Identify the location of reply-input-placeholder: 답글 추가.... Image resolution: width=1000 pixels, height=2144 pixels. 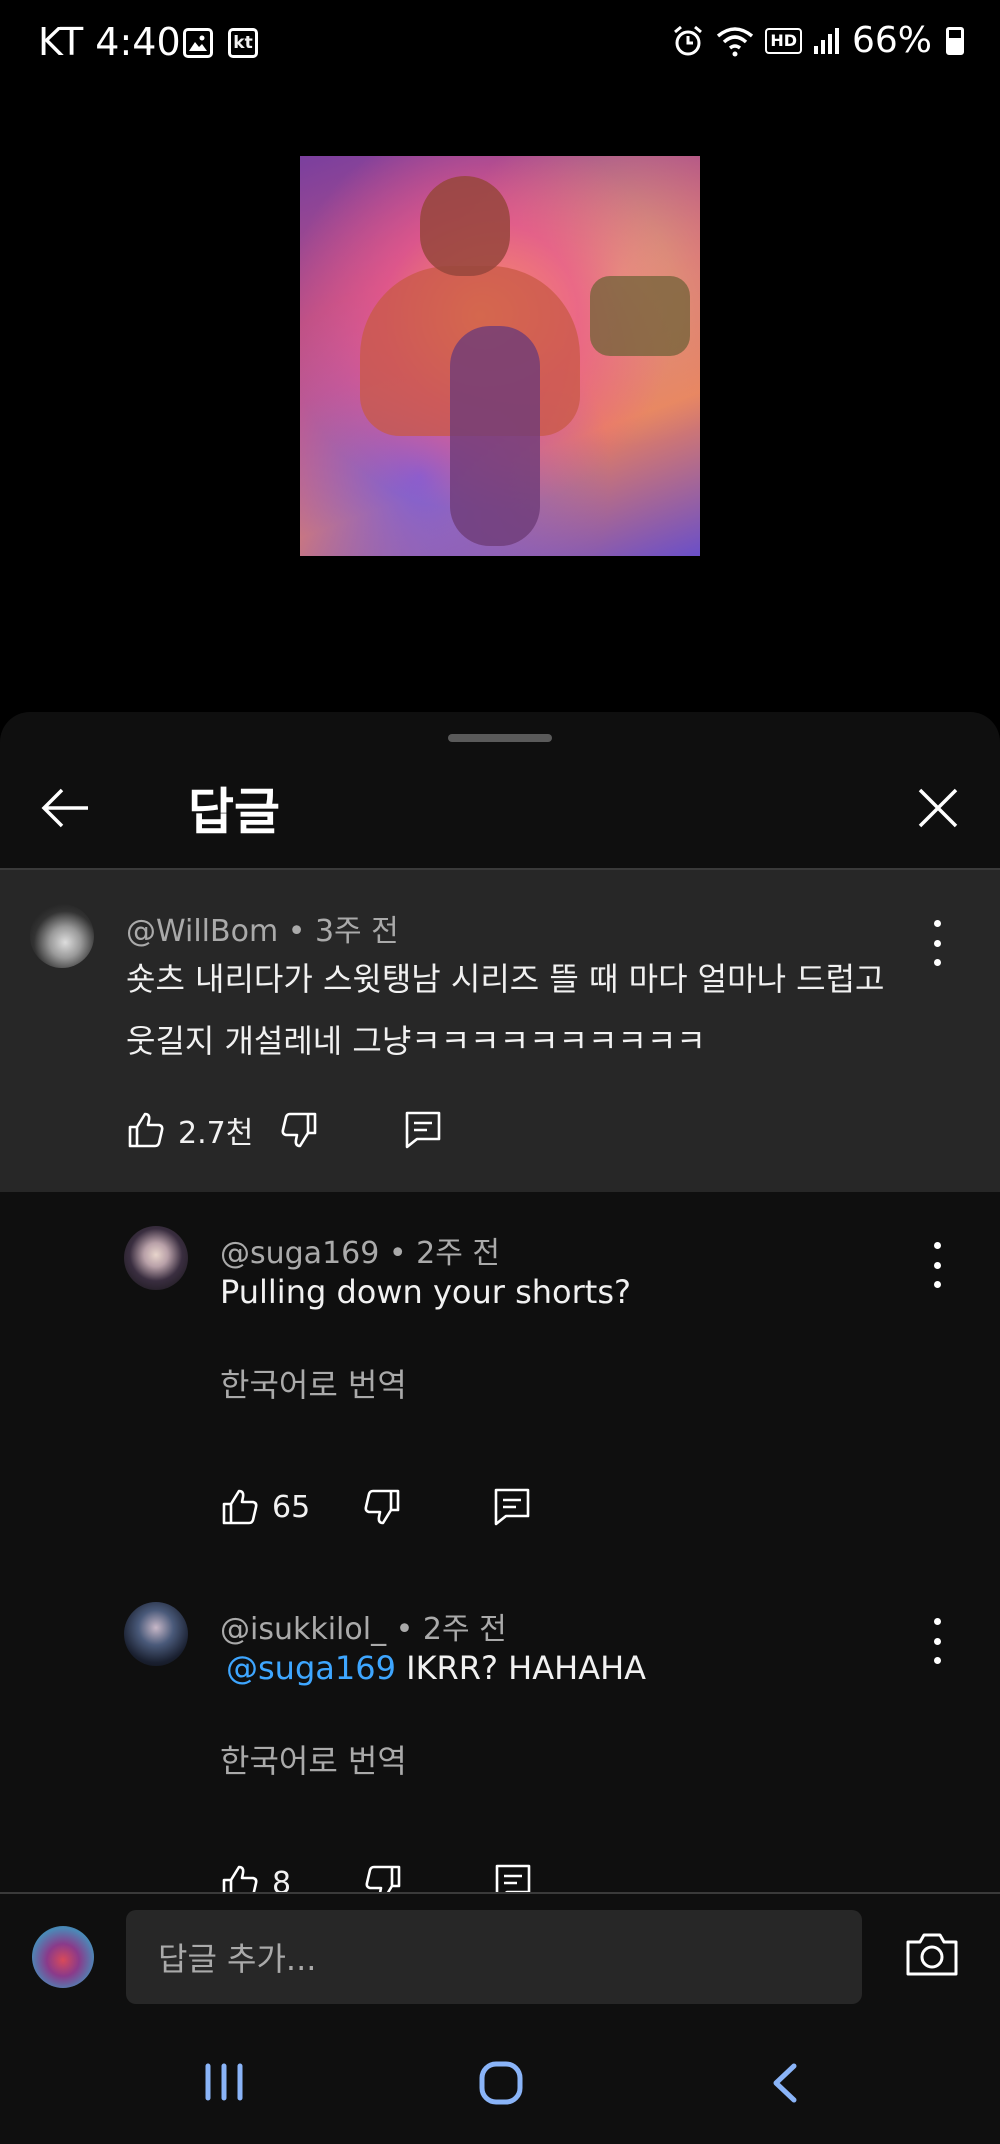
(237, 1959).